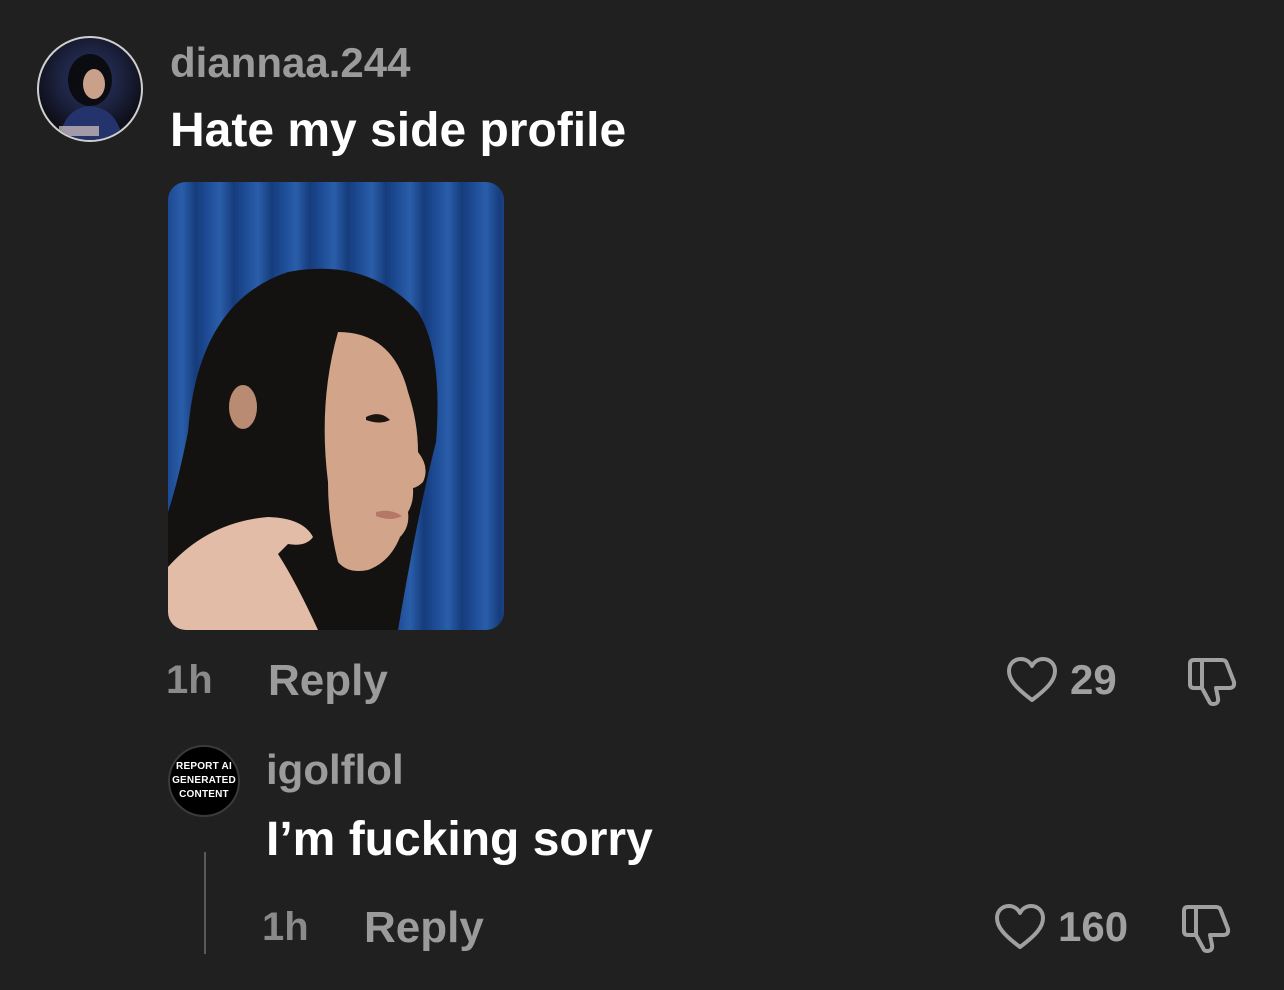 This screenshot has width=1284, height=990. I want to click on avatar, so click(90, 89).